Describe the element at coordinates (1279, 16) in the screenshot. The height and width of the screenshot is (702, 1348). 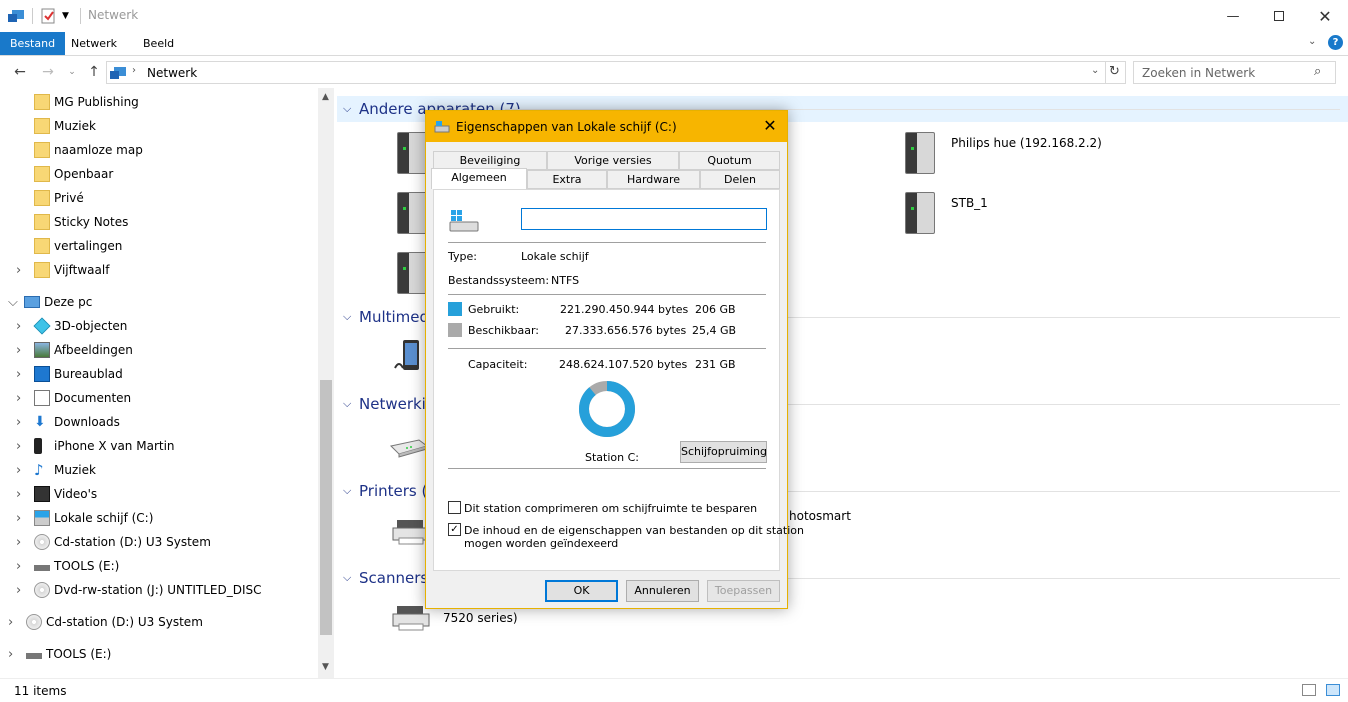
I see `maximize-button` at that location.